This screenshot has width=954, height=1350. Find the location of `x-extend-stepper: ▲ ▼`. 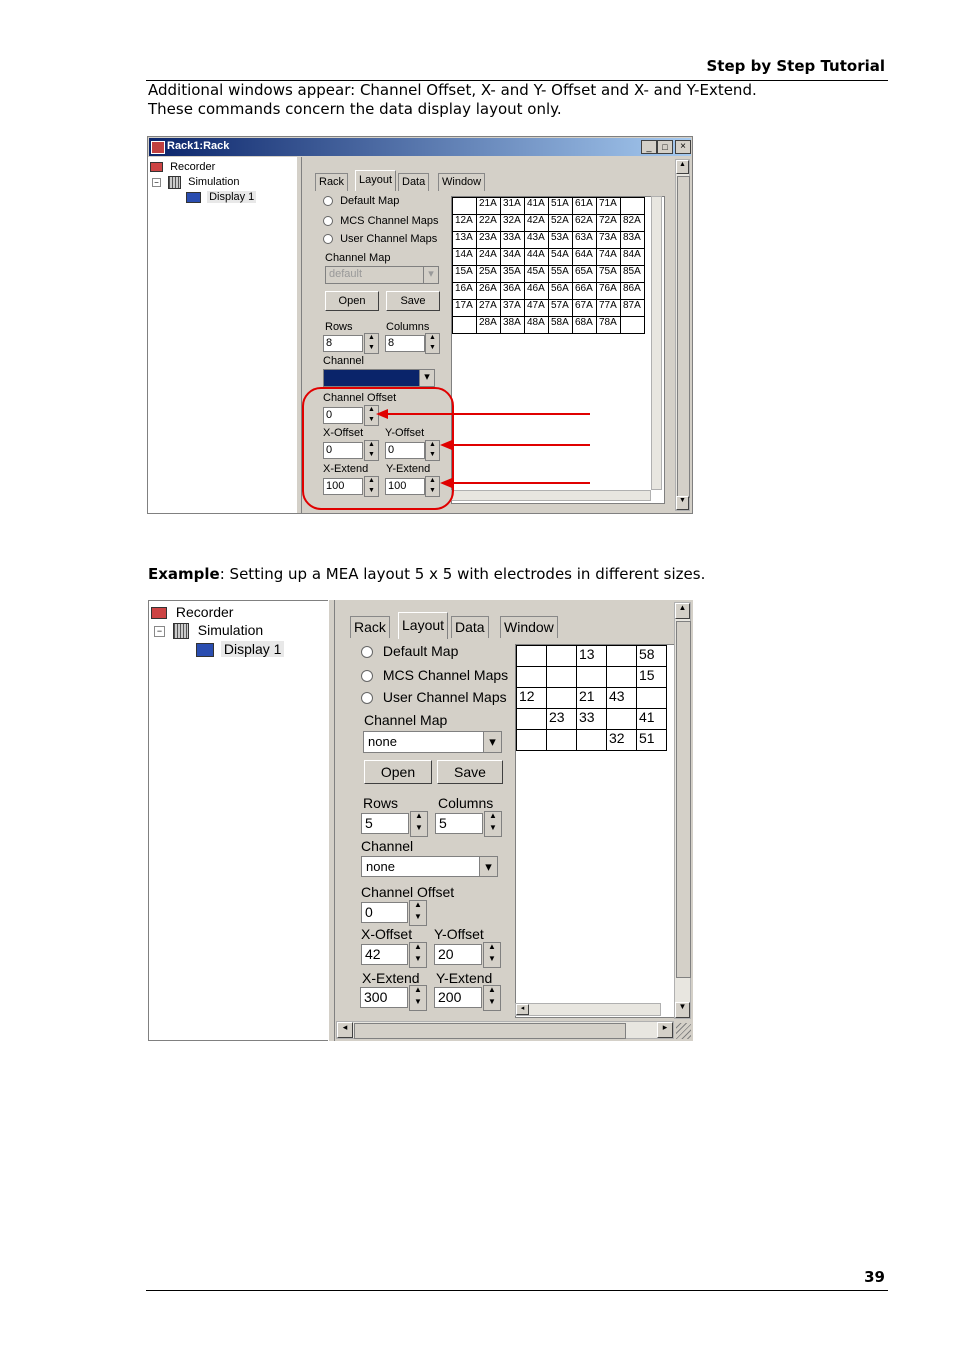

x-extend-stepper: ▲ ▼ is located at coordinates (418, 998).